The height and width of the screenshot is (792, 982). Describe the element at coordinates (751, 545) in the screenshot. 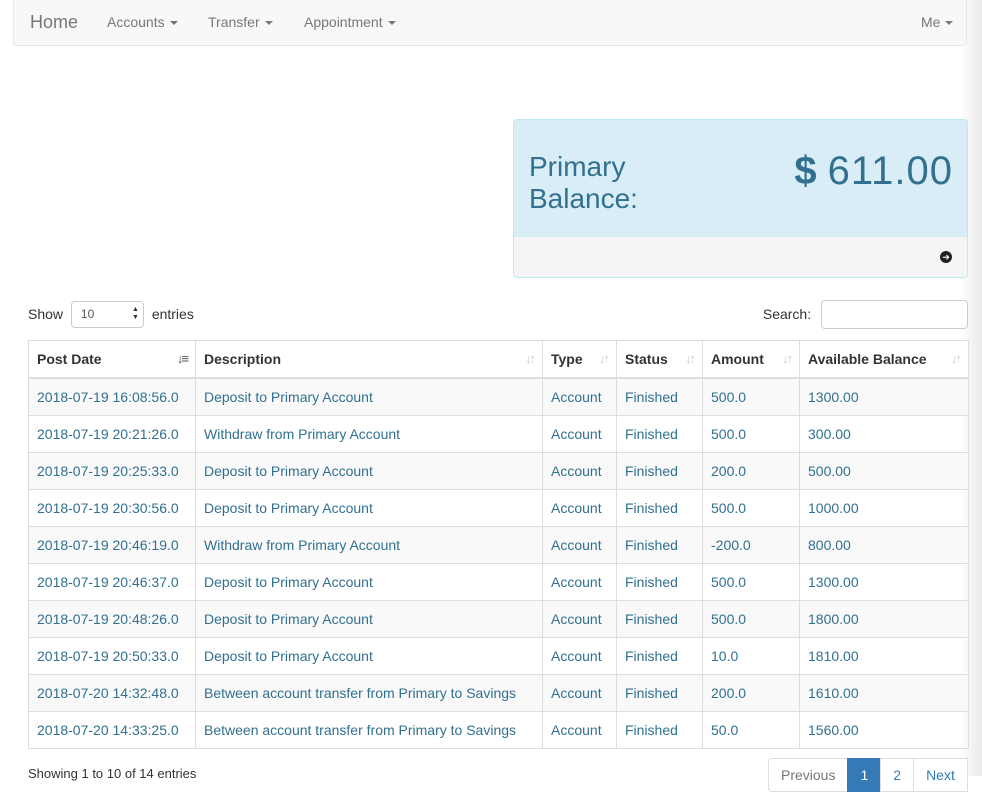

I see `cell-amount: -200.0` at that location.